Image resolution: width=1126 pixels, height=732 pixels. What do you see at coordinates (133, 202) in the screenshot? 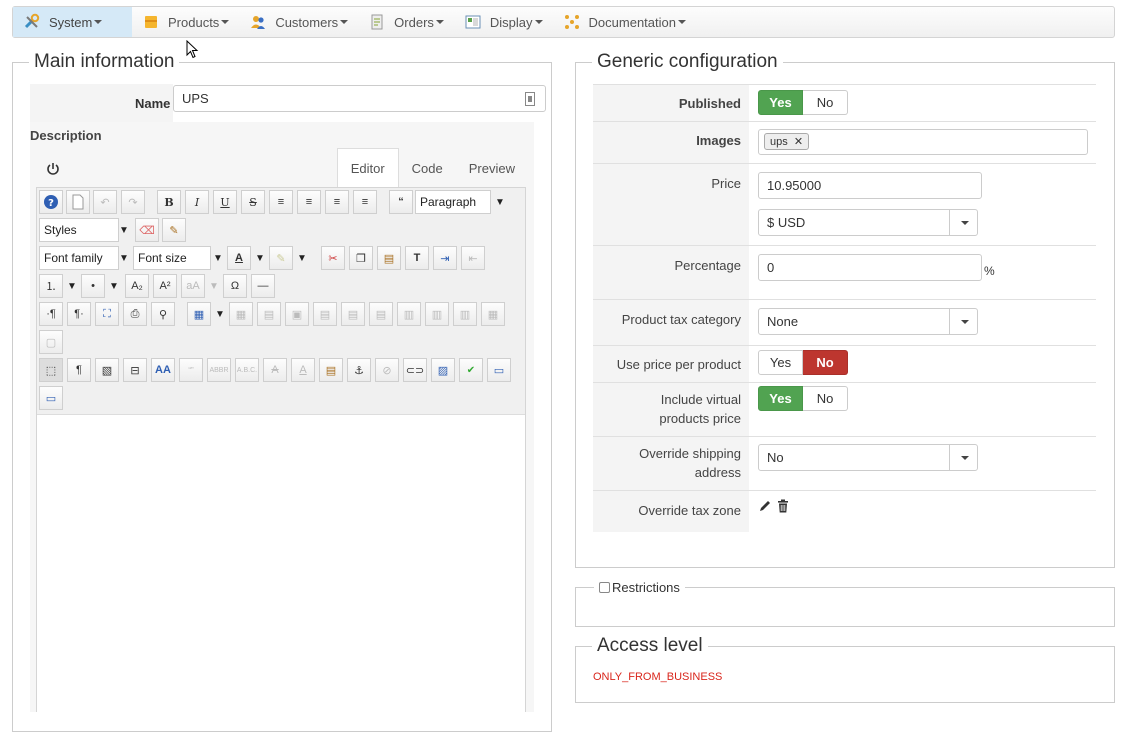
I see `redo-icon: ↷` at bounding box center [133, 202].